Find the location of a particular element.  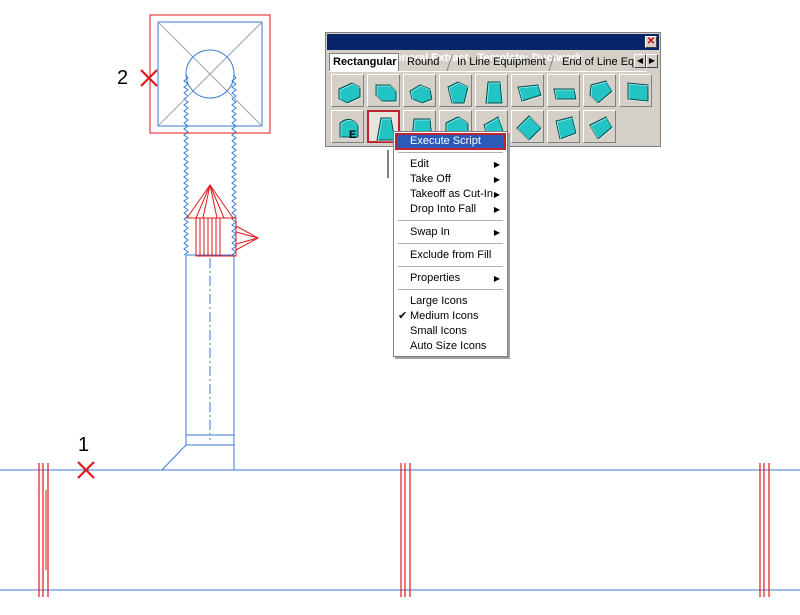

menu-item-medium-icons: Medium Icons ✔ is located at coordinates (450, 316).